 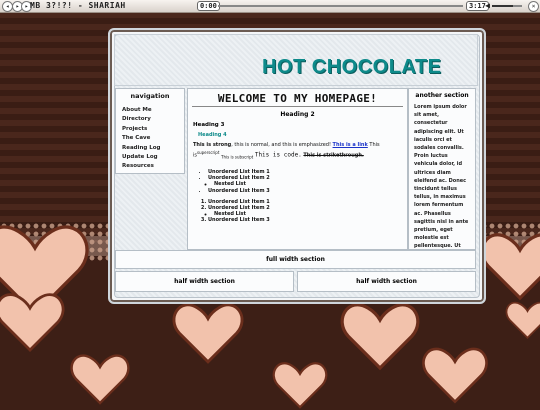 What do you see at coordinates (533, 6) in the screenshot?
I see `close-icon: ×` at bounding box center [533, 6].